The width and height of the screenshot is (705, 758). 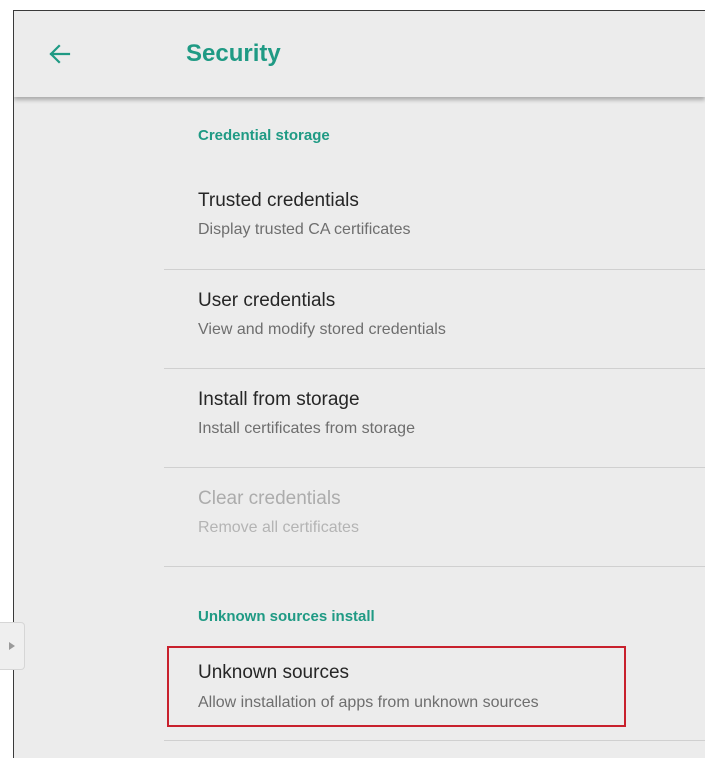 What do you see at coordinates (267, 300) in the screenshot?
I see `item-title: User credentials` at bounding box center [267, 300].